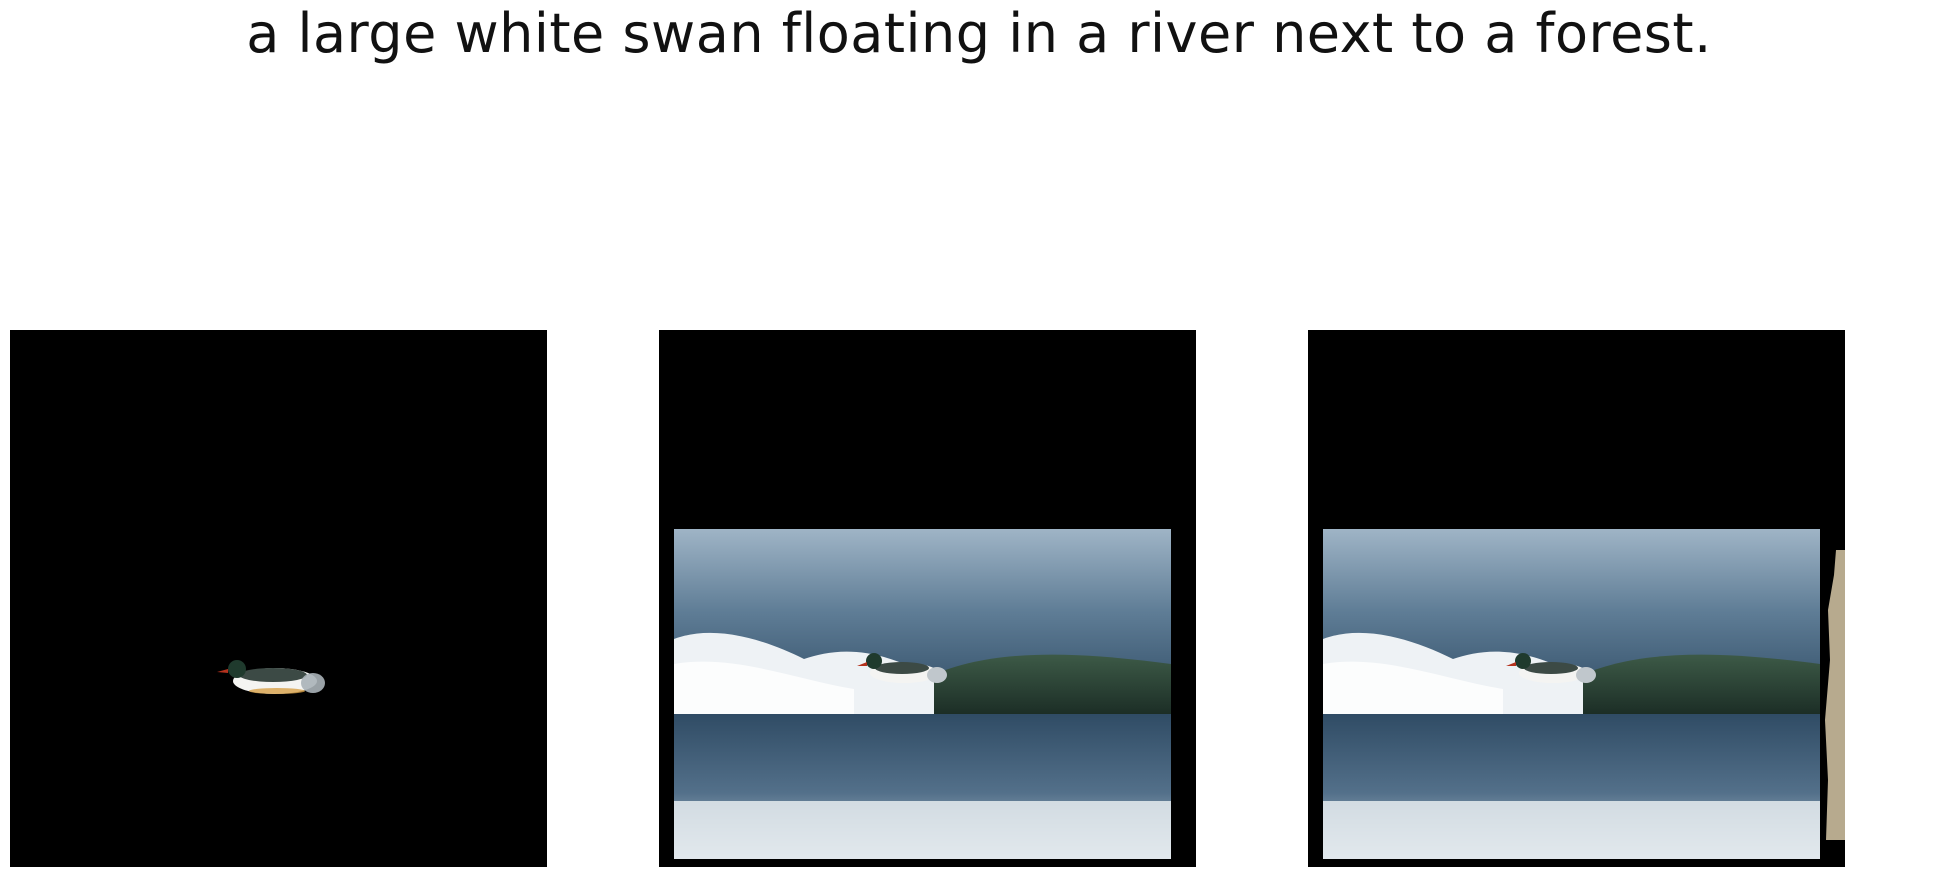 The height and width of the screenshot is (875, 1958). Describe the element at coordinates (1833, 695) in the screenshot. I see `edge-artifact-strip` at that location.